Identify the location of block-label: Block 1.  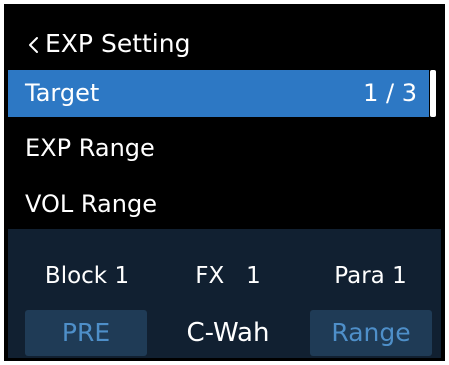
(87, 276).